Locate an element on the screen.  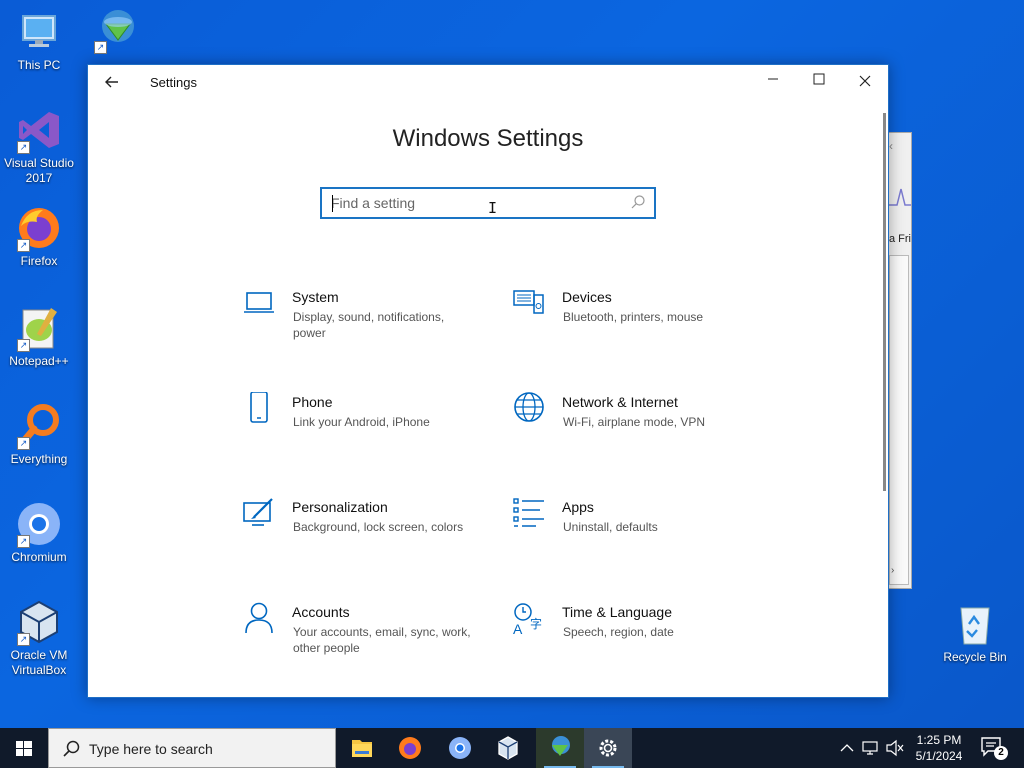
back-button is located at coordinates (112, 82).